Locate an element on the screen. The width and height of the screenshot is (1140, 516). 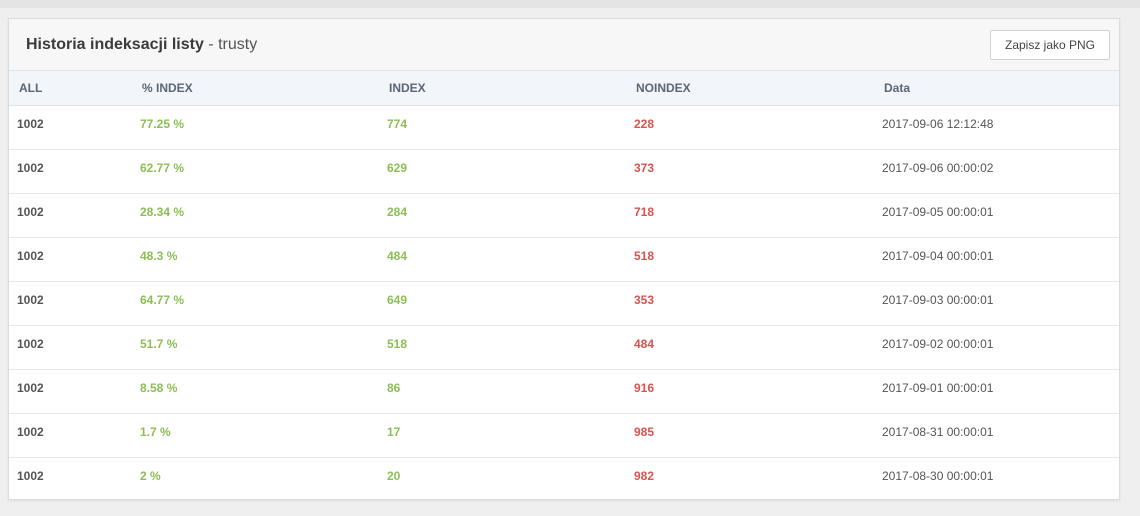
cell-pct-index: 28.34 % is located at coordinates (162, 211).